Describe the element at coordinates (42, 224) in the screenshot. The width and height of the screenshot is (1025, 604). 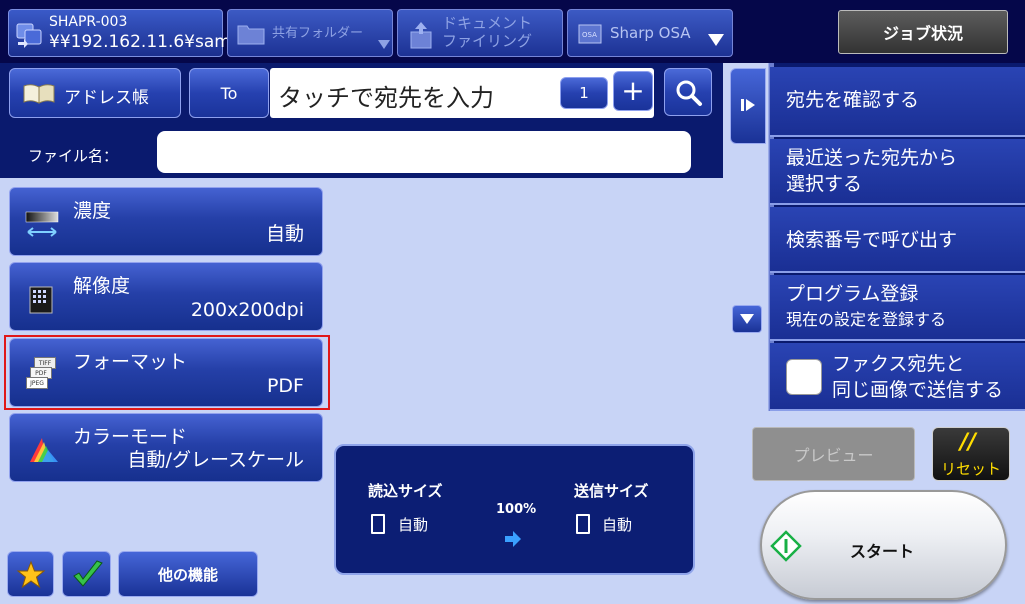
I see `density-icon` at that location.